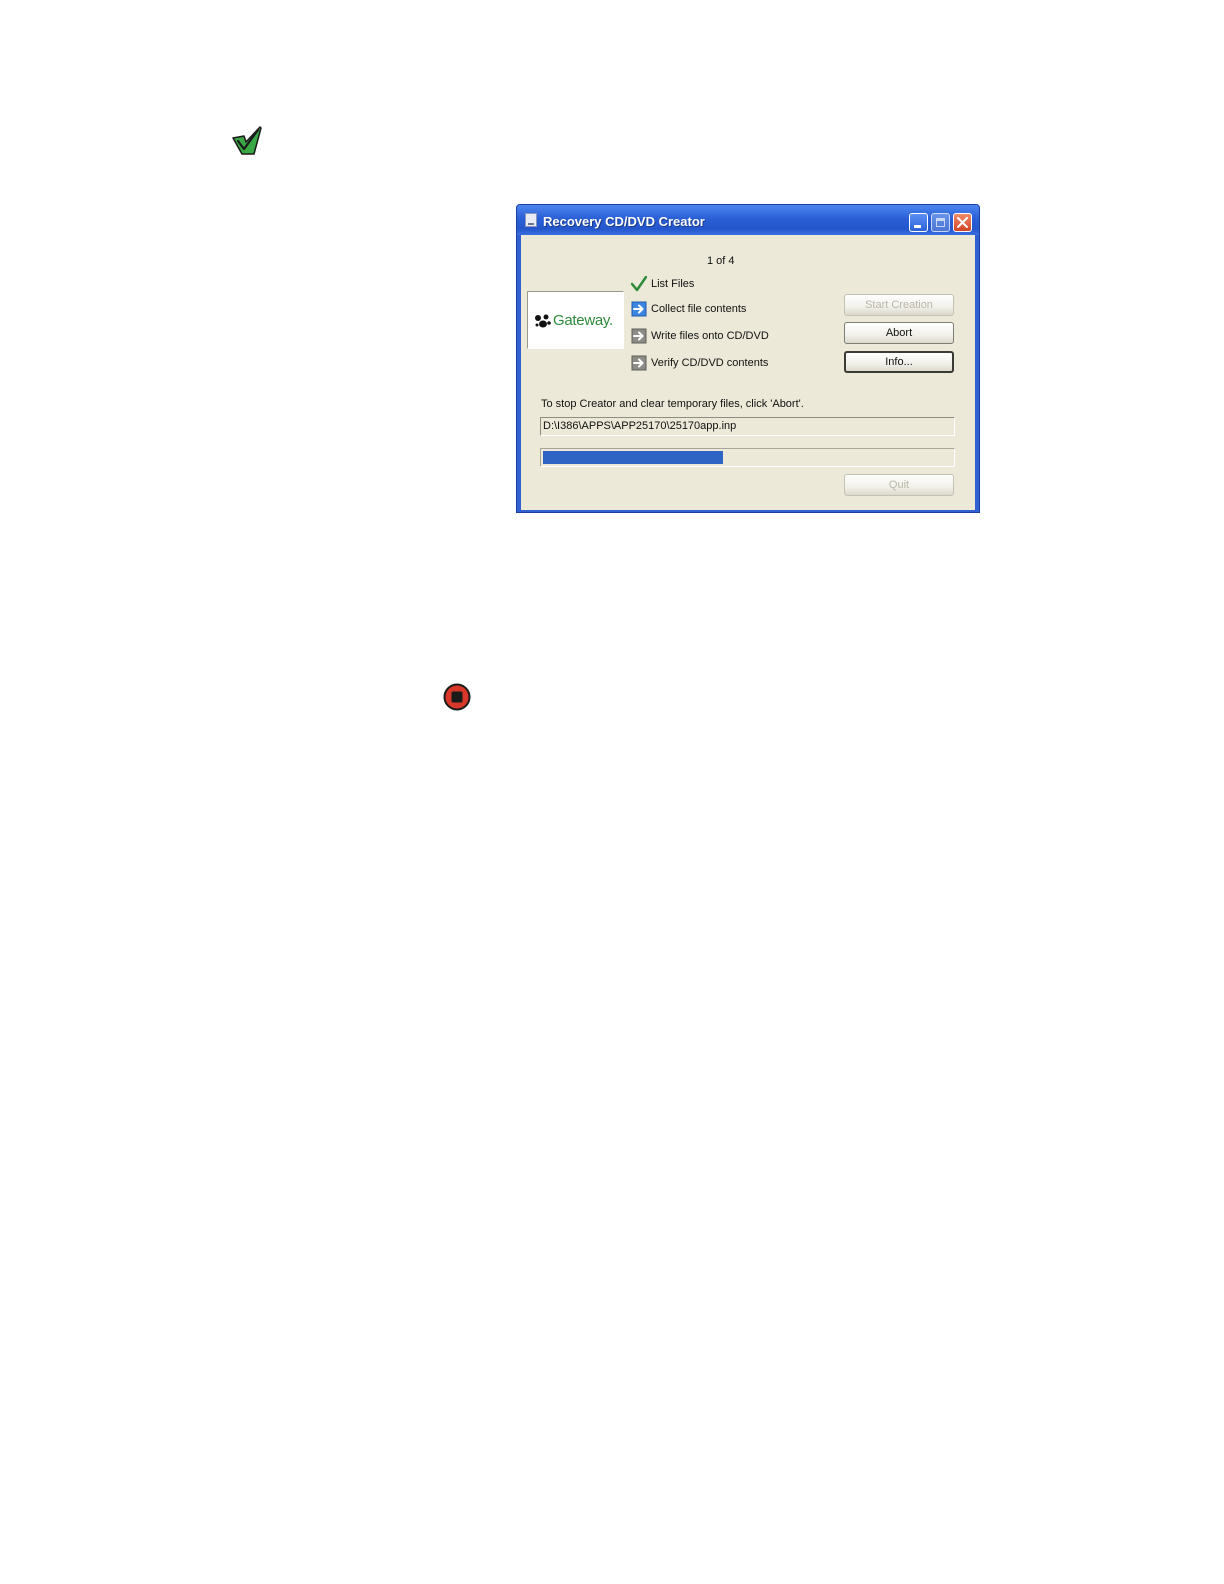  What do you see at coordinates (633, 457) in the screenshot?
I see `progress-bar-fill` at bounding box center [633, 457].